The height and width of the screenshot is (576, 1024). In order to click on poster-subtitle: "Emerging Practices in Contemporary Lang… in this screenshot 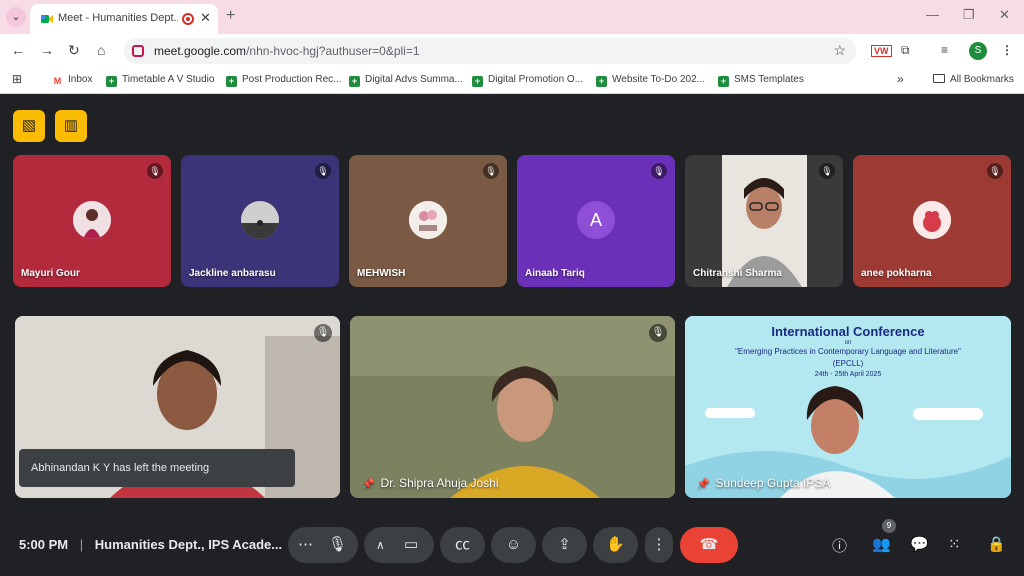, I will do `click(848, 351)`.